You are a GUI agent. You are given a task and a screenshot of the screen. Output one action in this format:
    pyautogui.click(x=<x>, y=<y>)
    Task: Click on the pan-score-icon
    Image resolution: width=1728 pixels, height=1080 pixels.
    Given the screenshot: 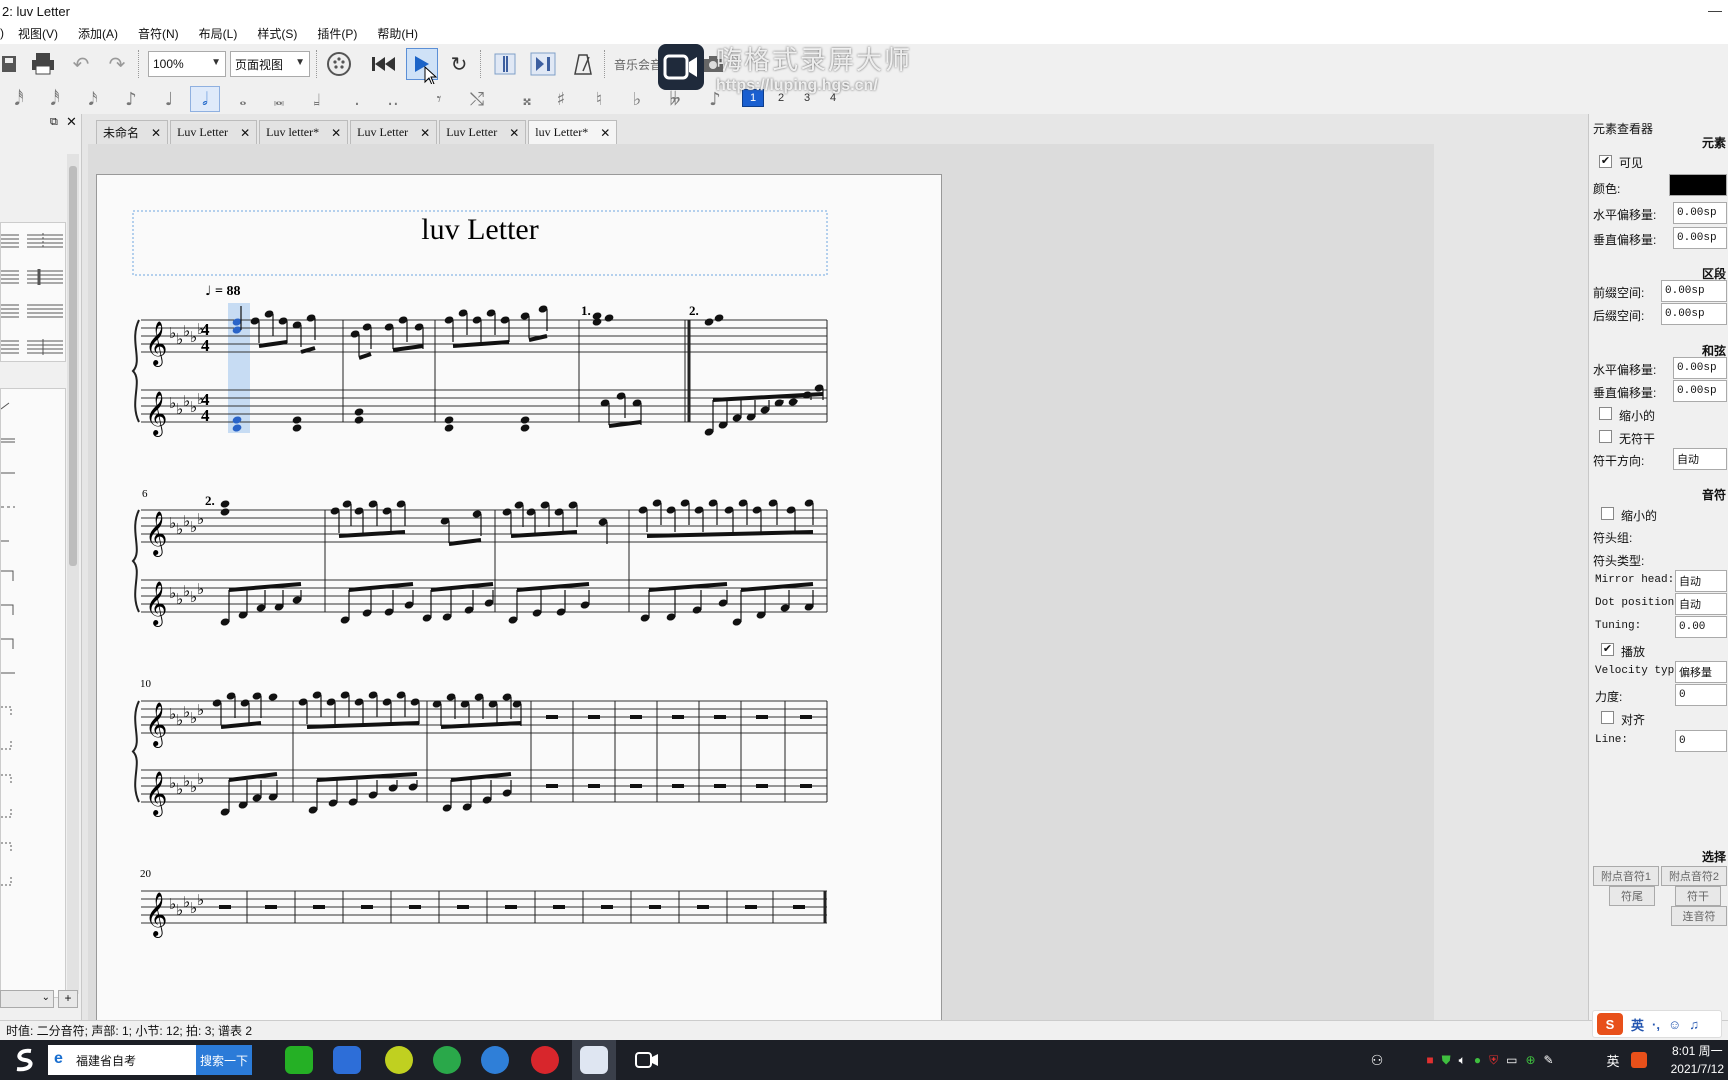 What is the action you would take?
    pyautogui.click(x=543, y=64)
    